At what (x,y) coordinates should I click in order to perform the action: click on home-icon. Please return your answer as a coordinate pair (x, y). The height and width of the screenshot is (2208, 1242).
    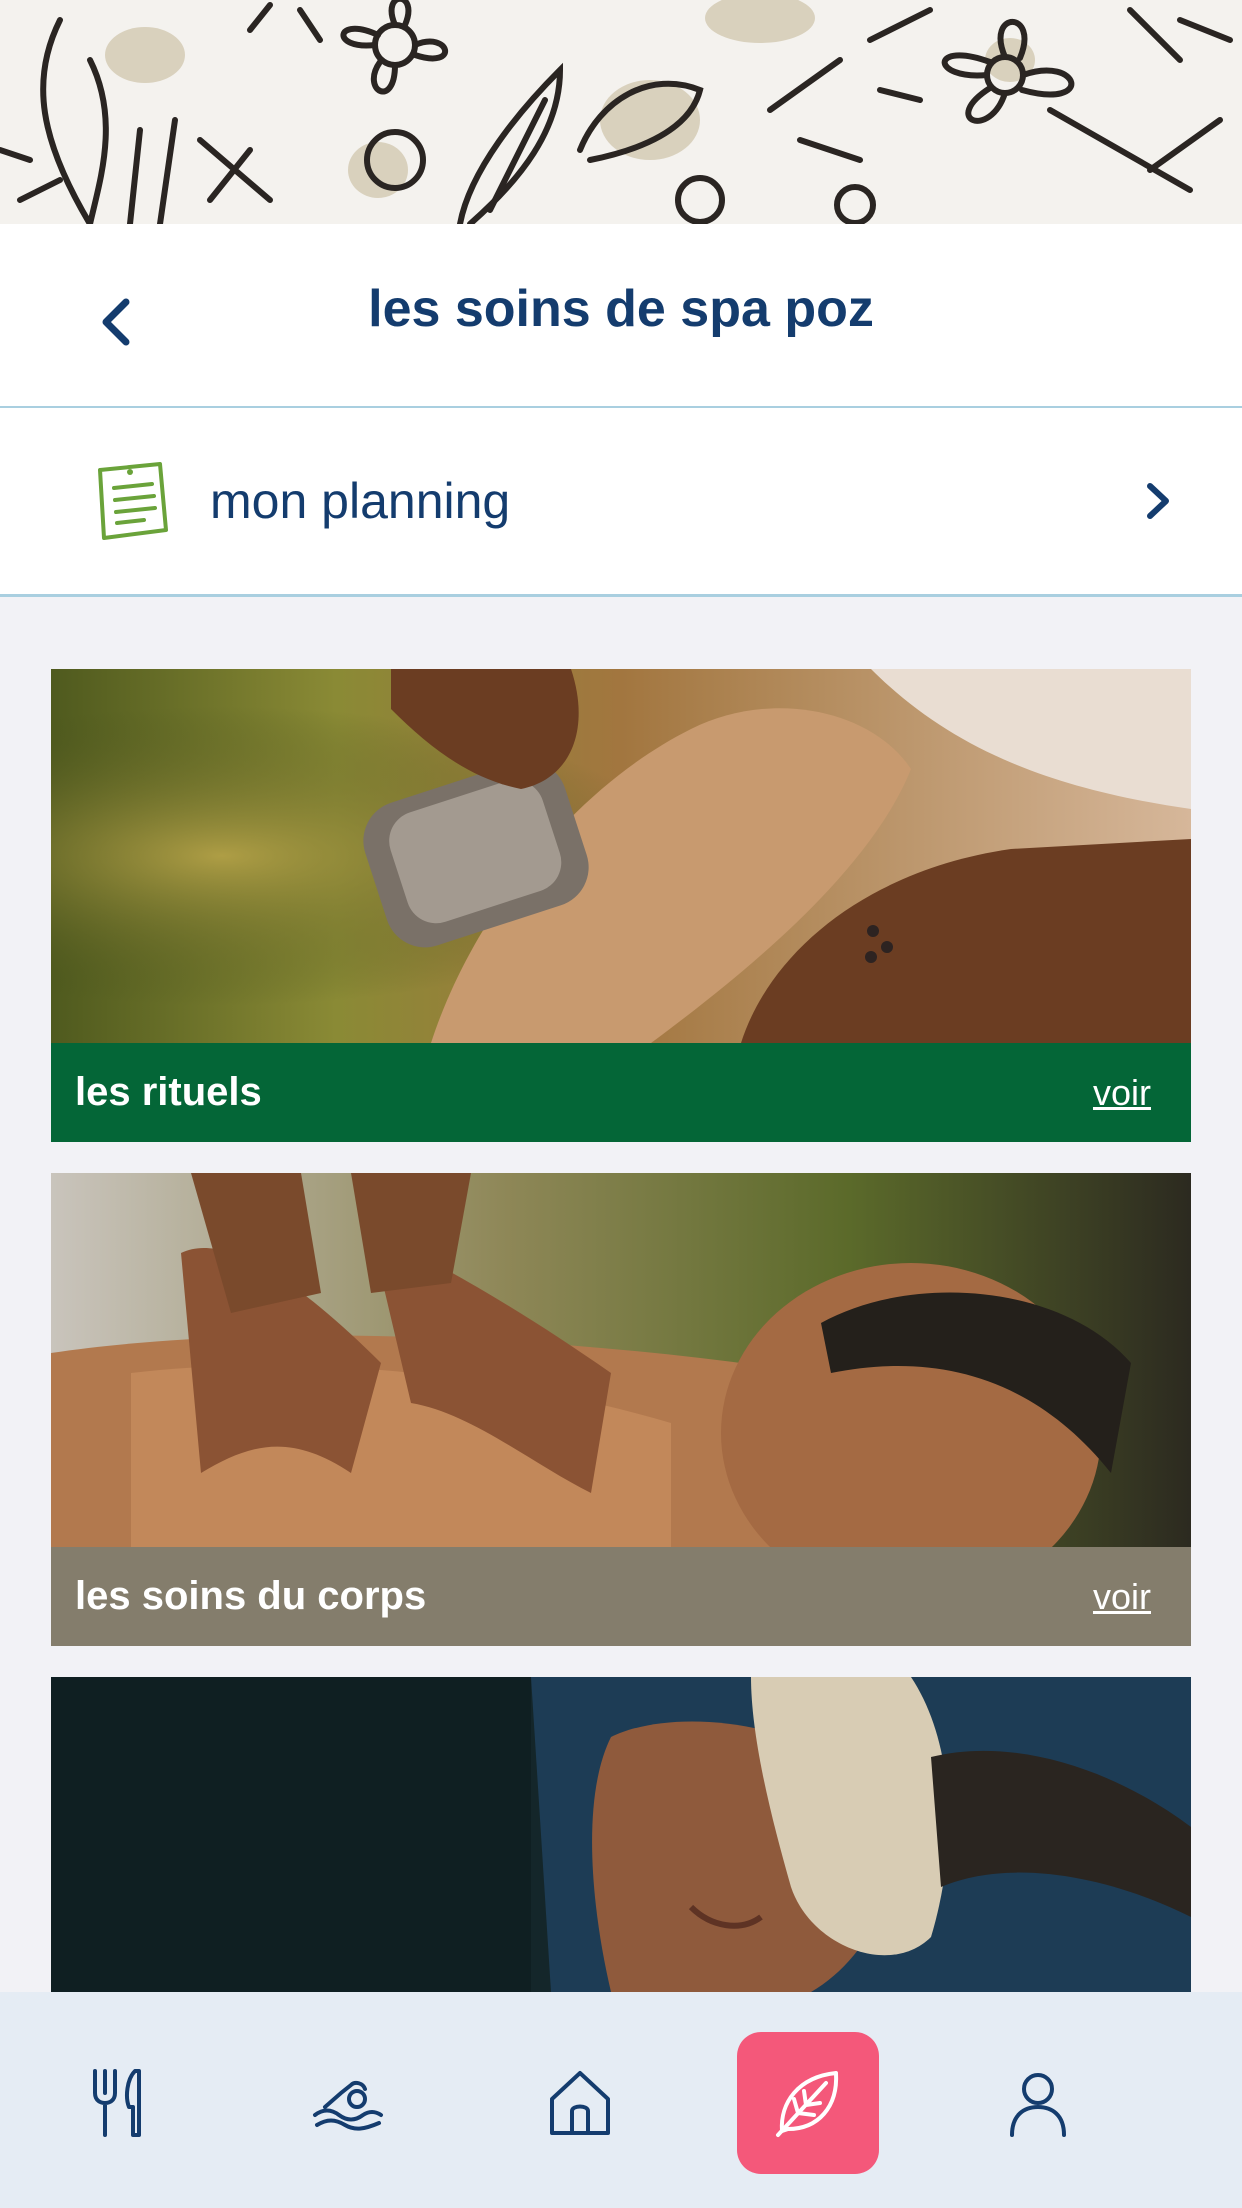
    Looking at the image, I should click on (580, 2103).